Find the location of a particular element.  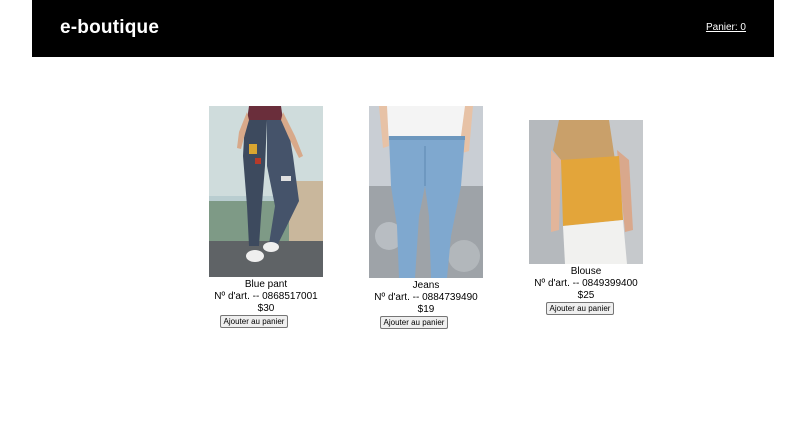

product-image-blue-pant is located at coordinates (266, 191).